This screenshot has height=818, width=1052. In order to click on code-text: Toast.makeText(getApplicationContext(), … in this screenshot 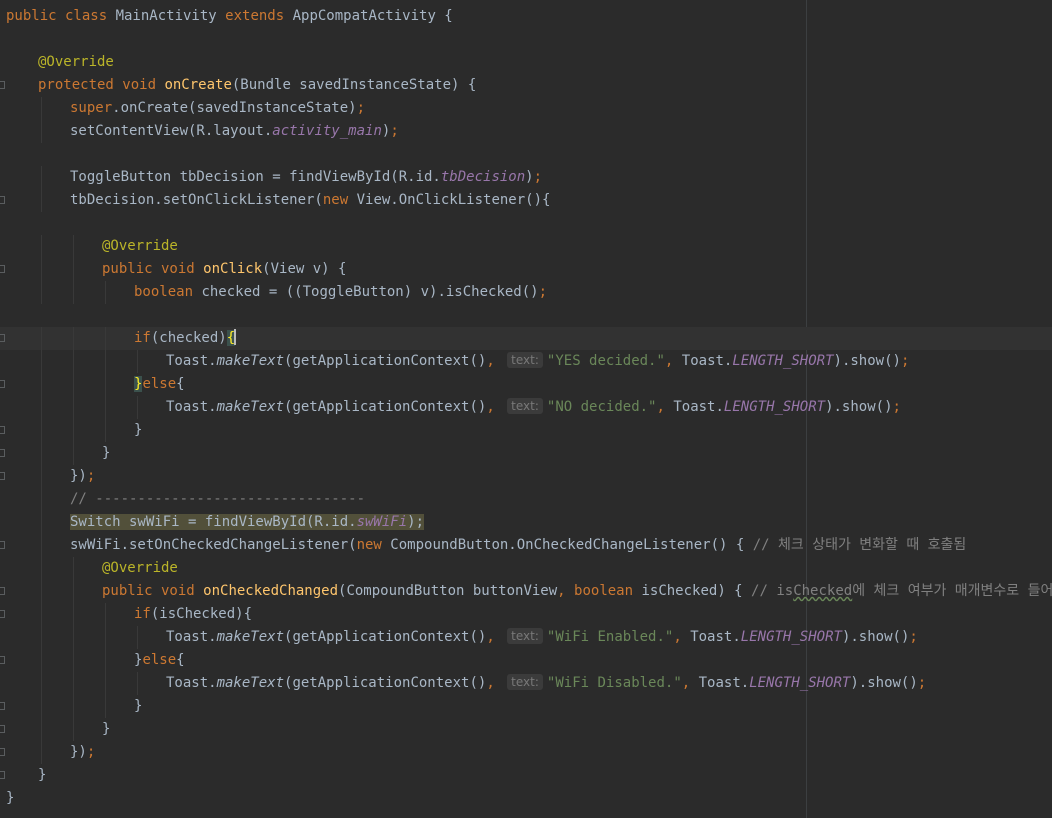, I will do `click(542, 637)`.